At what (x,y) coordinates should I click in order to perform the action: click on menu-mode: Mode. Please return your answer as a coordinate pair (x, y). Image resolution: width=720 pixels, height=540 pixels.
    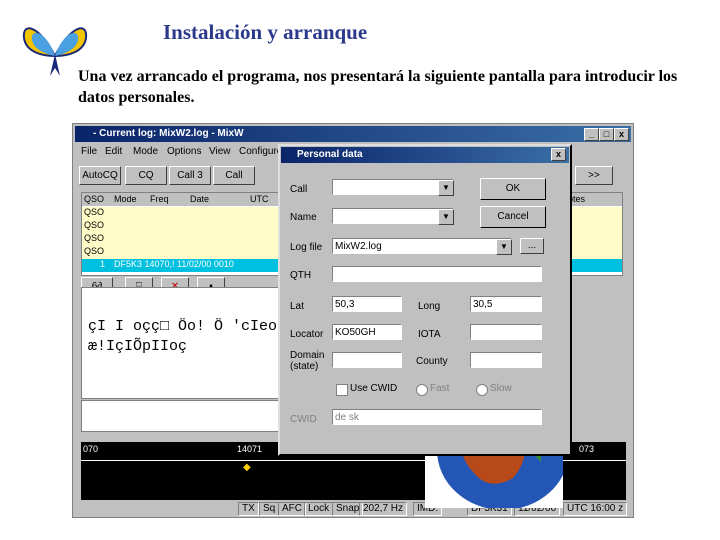
    Looking at the image, I should click on (145, 151).